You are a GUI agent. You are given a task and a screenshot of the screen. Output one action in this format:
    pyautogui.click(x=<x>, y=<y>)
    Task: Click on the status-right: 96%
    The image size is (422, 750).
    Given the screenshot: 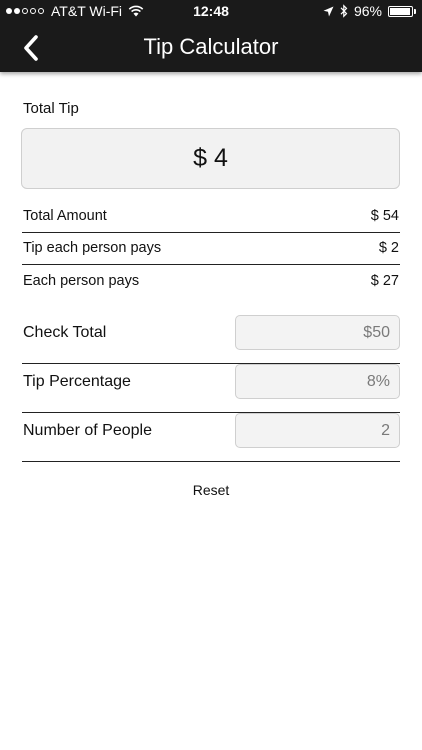 What is the action you would take?
    pyautogui.click(x=366, y=11)
    